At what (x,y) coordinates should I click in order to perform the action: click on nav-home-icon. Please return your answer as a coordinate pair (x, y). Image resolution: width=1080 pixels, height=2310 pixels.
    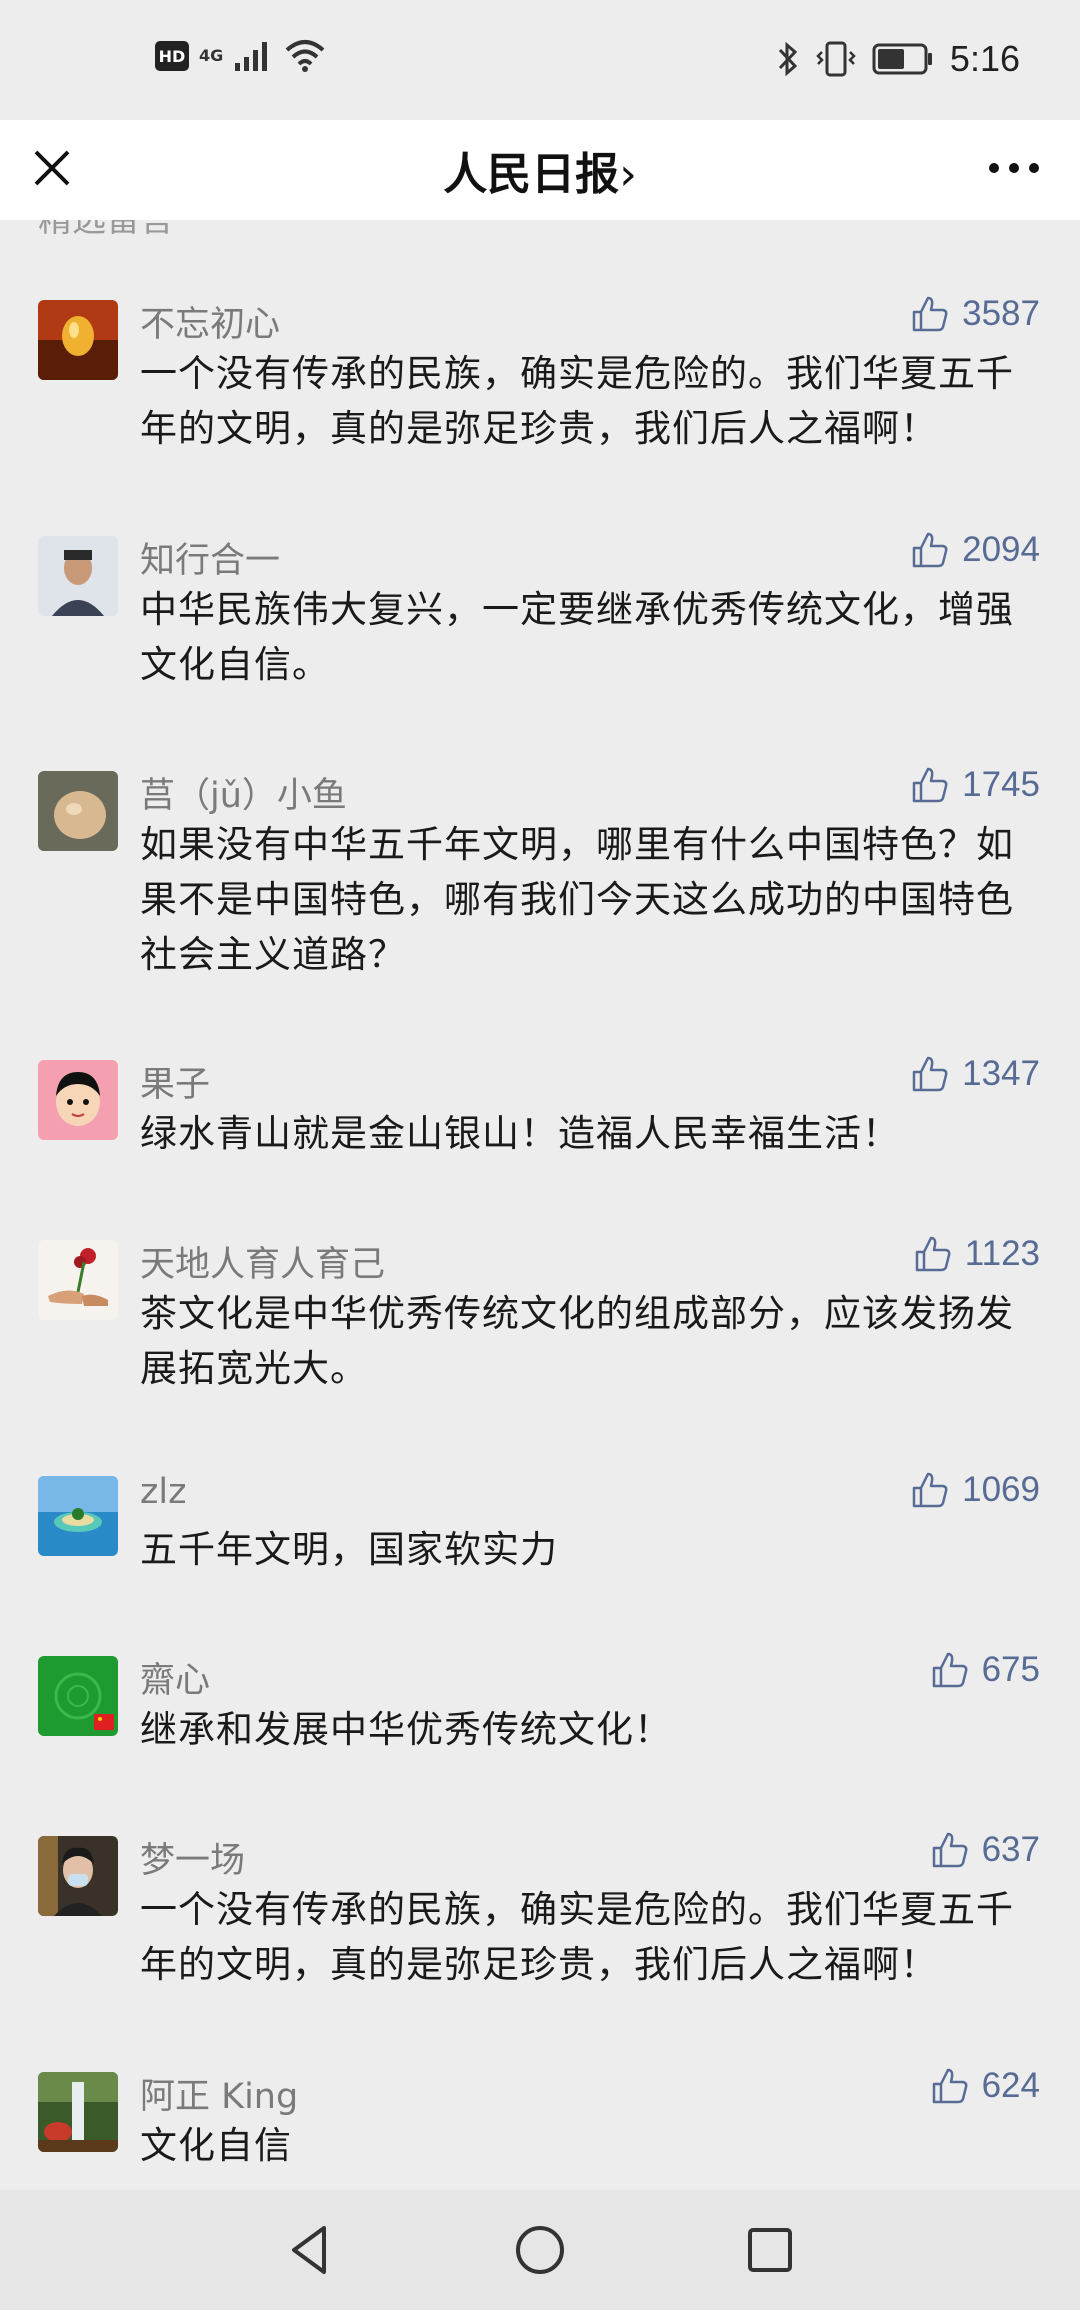
    Looking at the image, I should click on (540, 2250).